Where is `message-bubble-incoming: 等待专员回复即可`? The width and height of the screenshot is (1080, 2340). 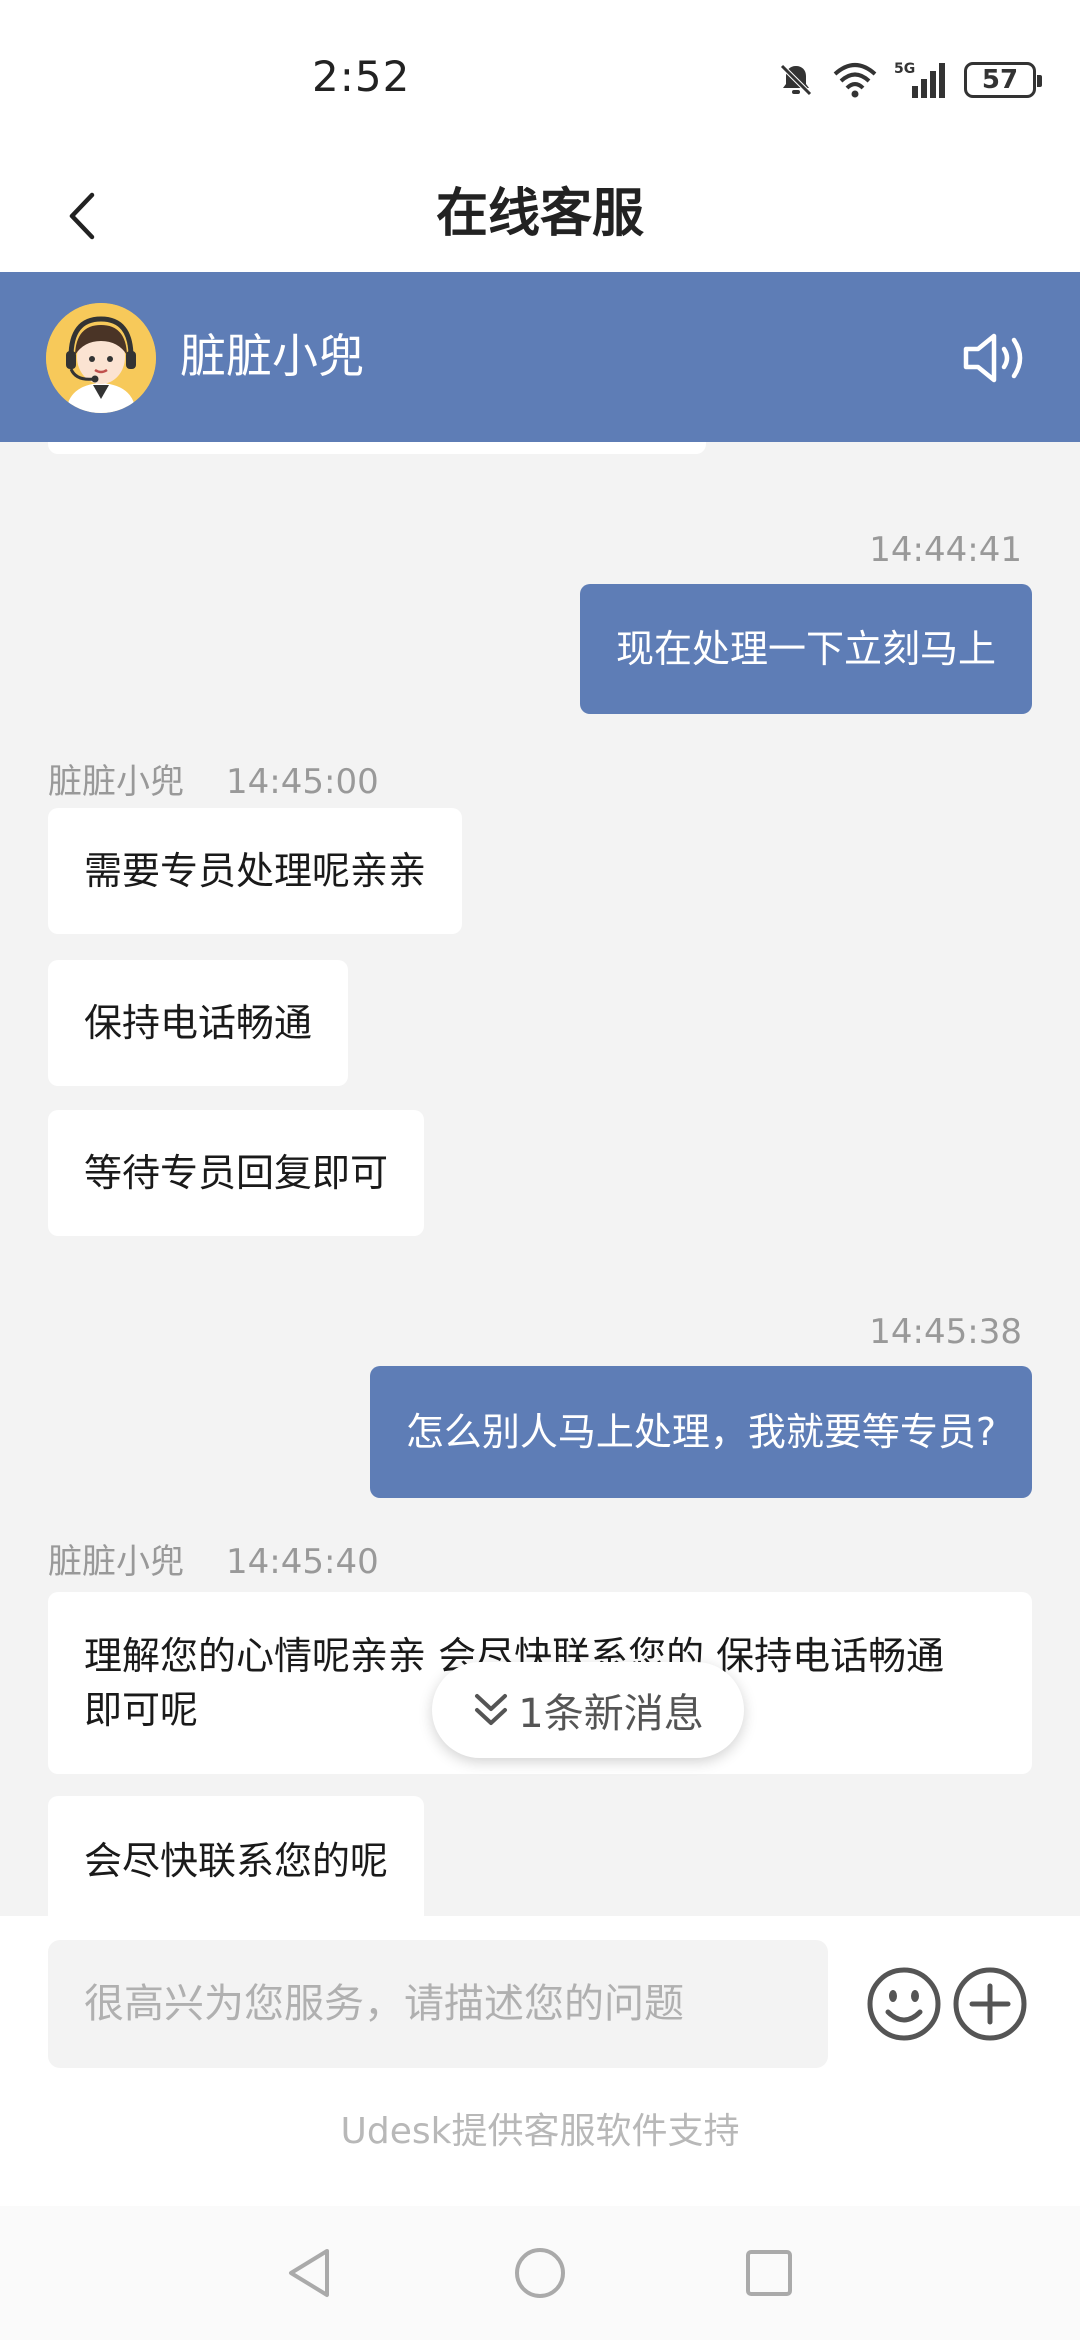 message-bubble-incoming: 等待专员回复即可 is located at coordinates (236, 1173).